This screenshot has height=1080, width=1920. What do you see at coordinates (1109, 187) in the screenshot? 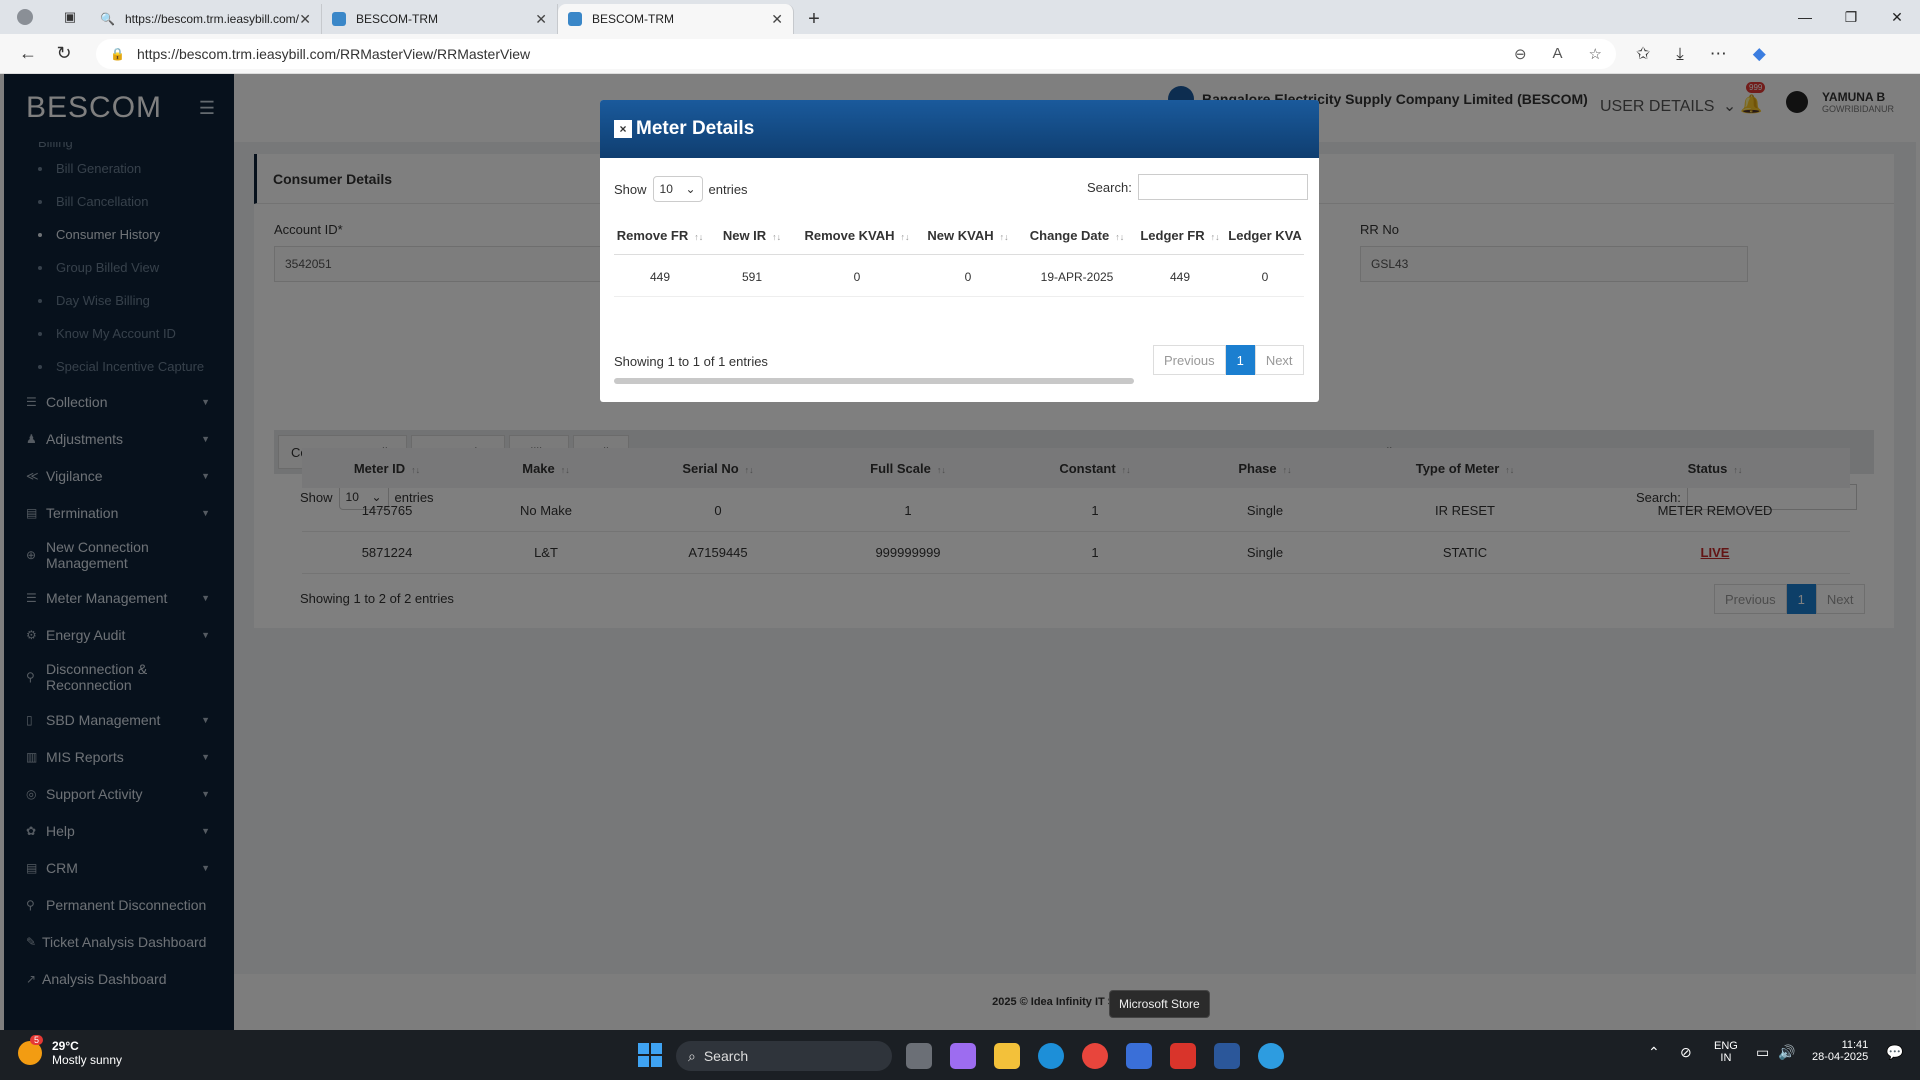
I see `search-label: Search:` at bounding box center [1109, 187].